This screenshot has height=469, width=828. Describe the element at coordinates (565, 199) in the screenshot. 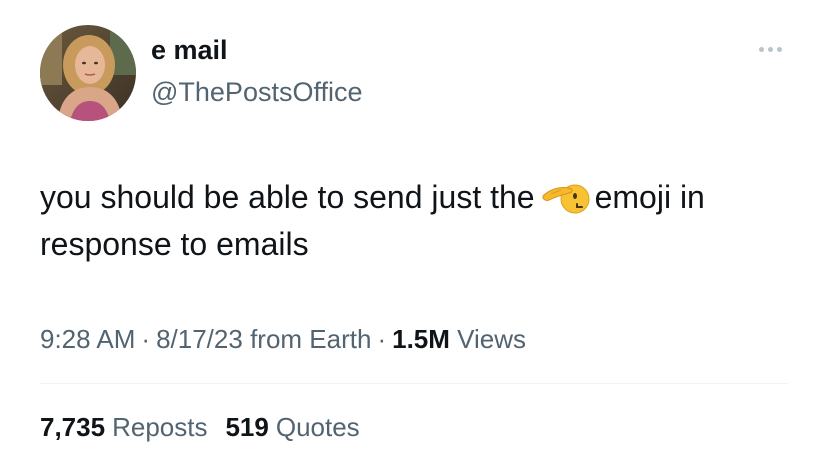

I see `saluting-face-emoji` at that location.